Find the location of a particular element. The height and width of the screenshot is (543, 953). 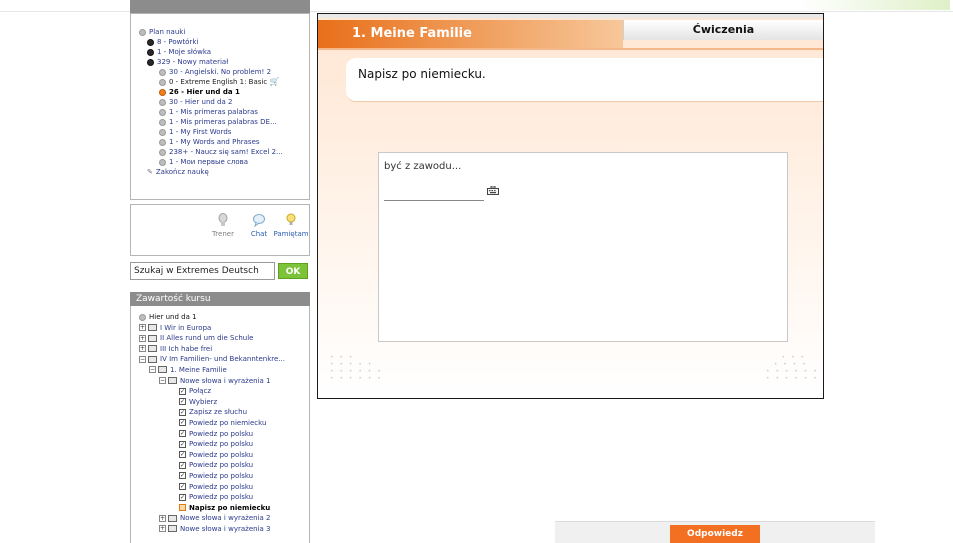

plan-item-course: 30 - Hier und da 2 is located at coordinates (224, 102).